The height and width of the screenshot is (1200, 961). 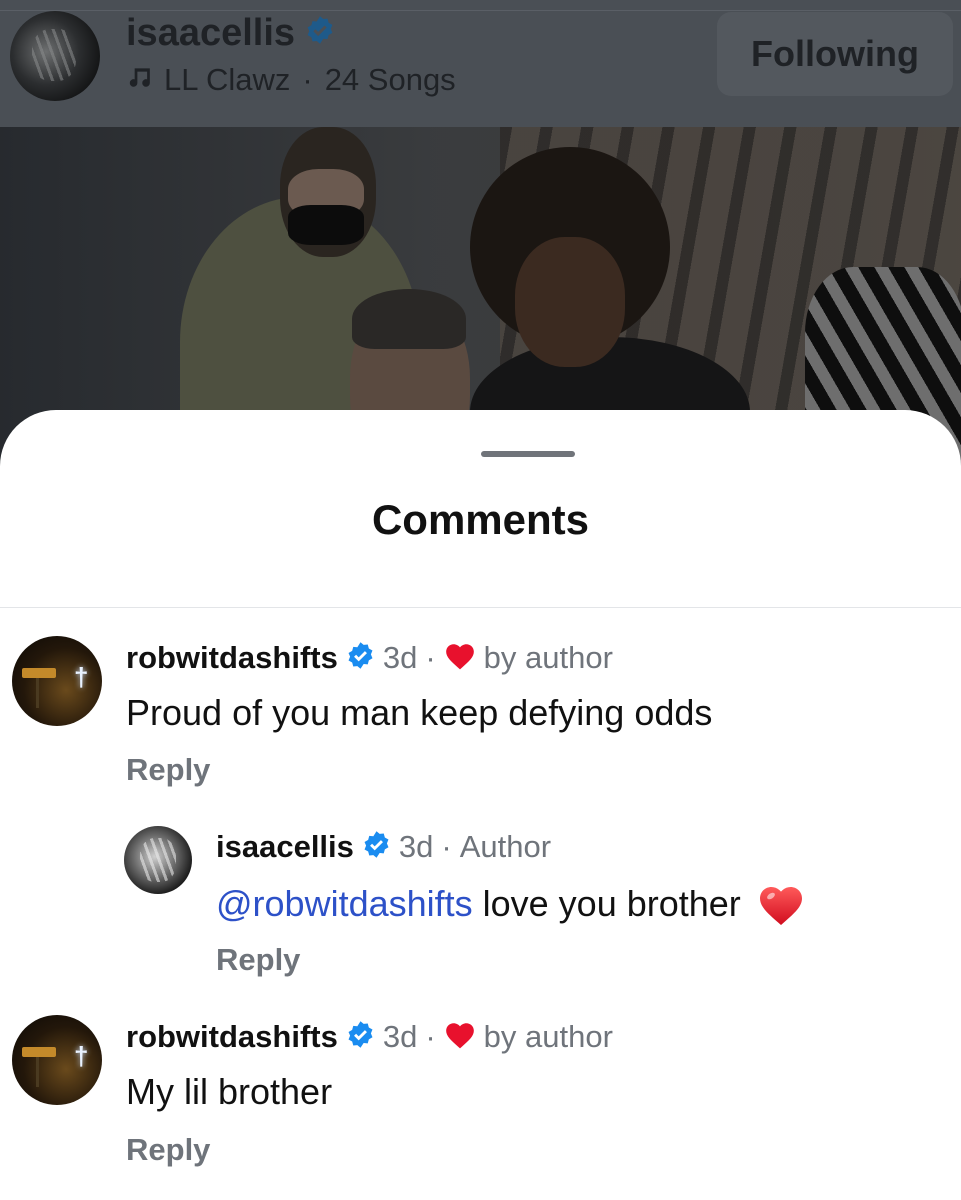 What do you see at coordinates (55, 56) in the screenshot?
I see `author-avatar` at bounding box center [55, 56].